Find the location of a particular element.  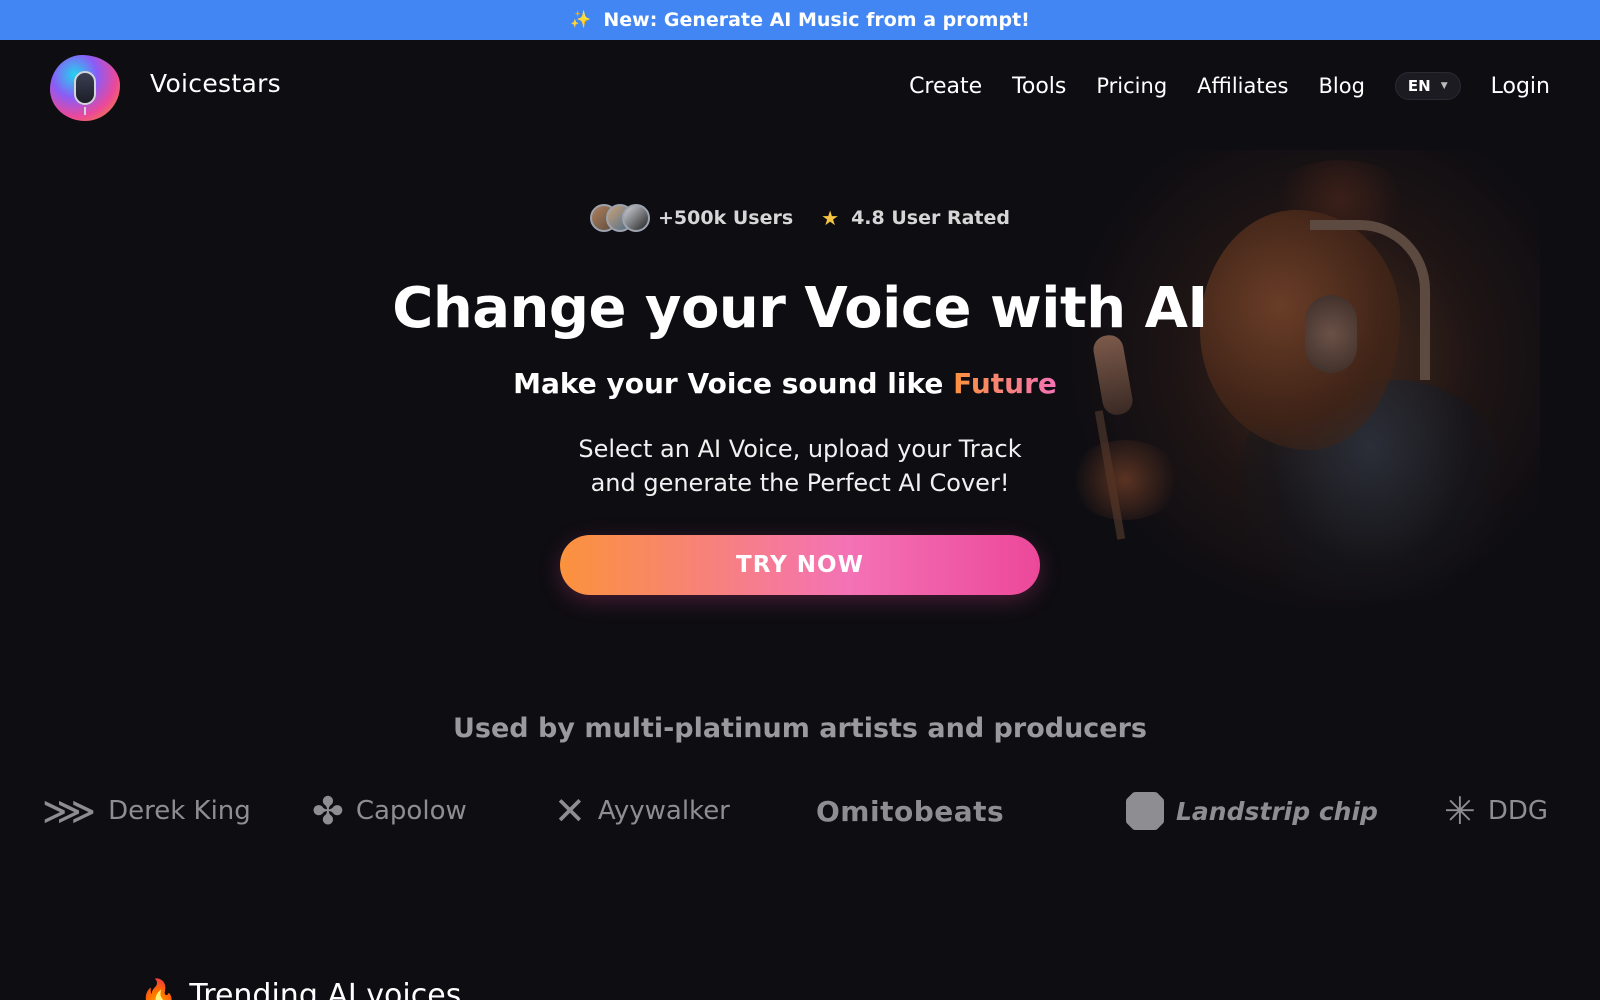

fire-icon: 🔥 is located at coordinates (159, 989).